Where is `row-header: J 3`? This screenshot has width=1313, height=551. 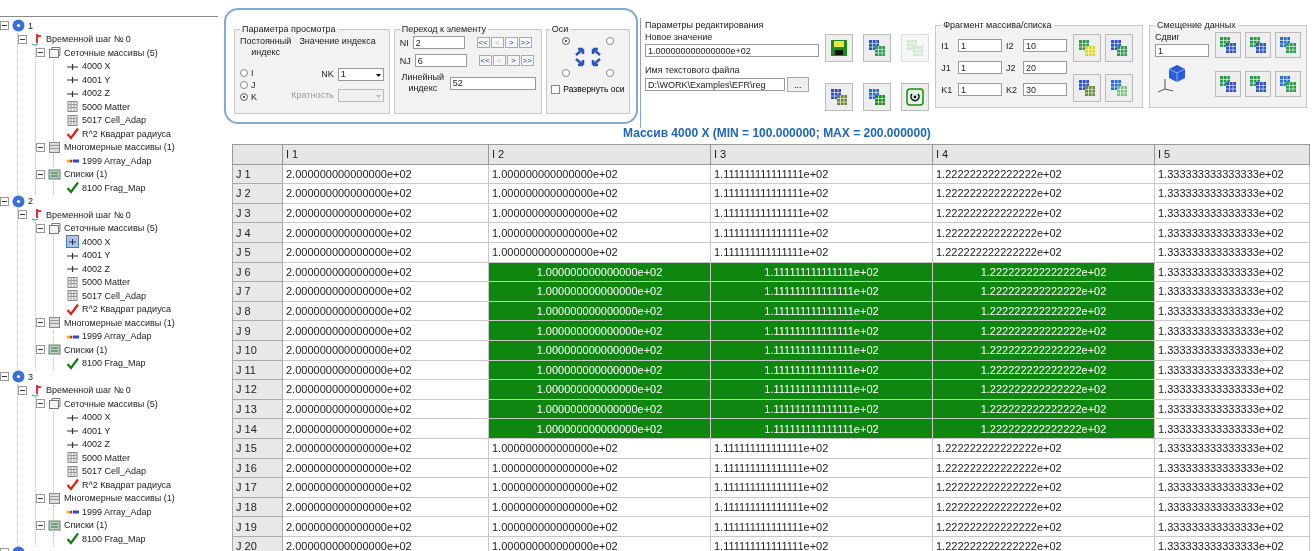
row-header: J 3 is located at coordinates (257, 213).